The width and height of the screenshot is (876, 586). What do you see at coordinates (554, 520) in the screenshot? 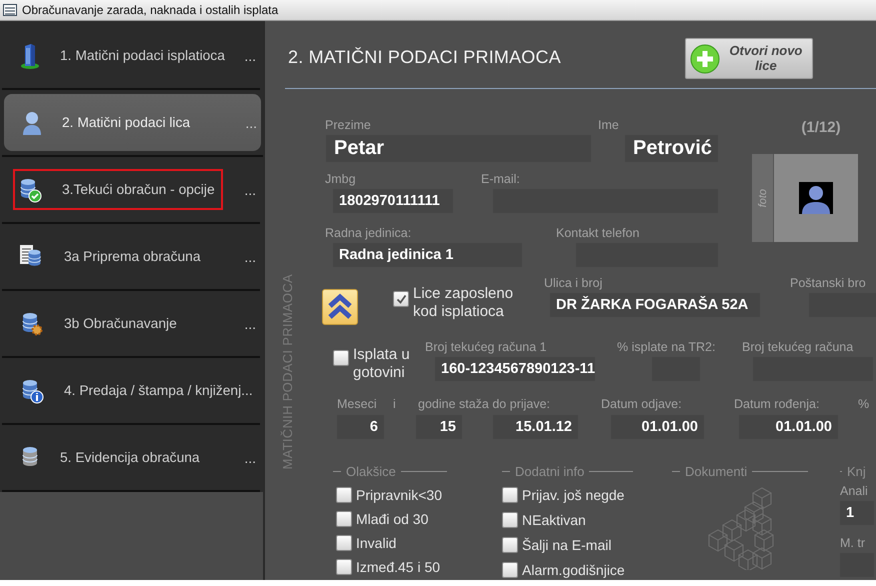
I see `checkbox-label: NEaktivan` at bounding box center [554, 520].